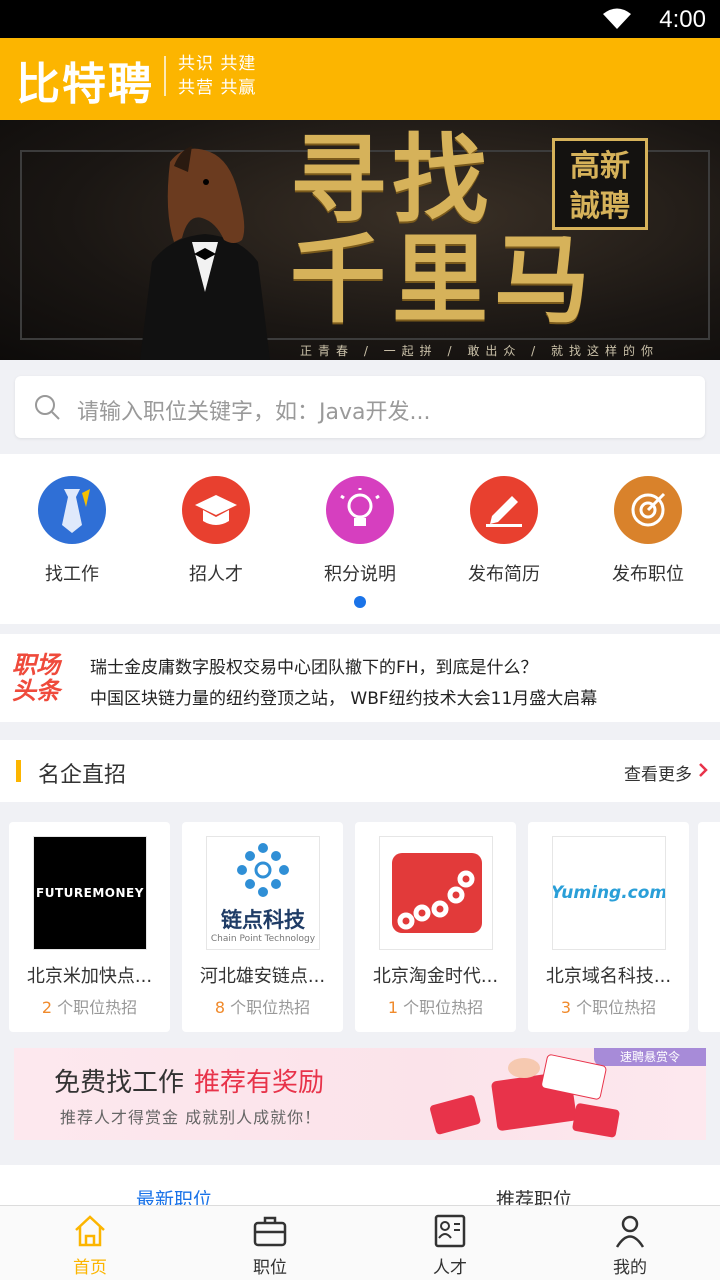 The height and width of the screenshot is (1280, 720). Describe the element at coordinates (343, 696) in the screenshot. I see `news-item: 中国区块链力量的纽约登顶之站， WBF纽约技术大会11月盛大启幕` at that location.